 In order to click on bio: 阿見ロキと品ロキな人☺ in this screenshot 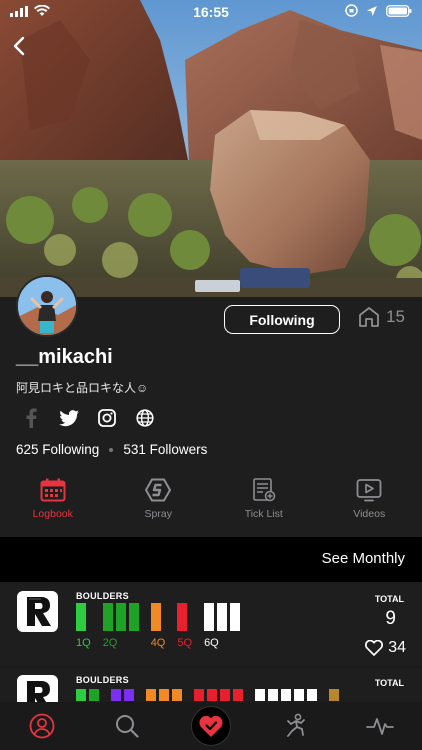, I will do `click(82, 388)`.